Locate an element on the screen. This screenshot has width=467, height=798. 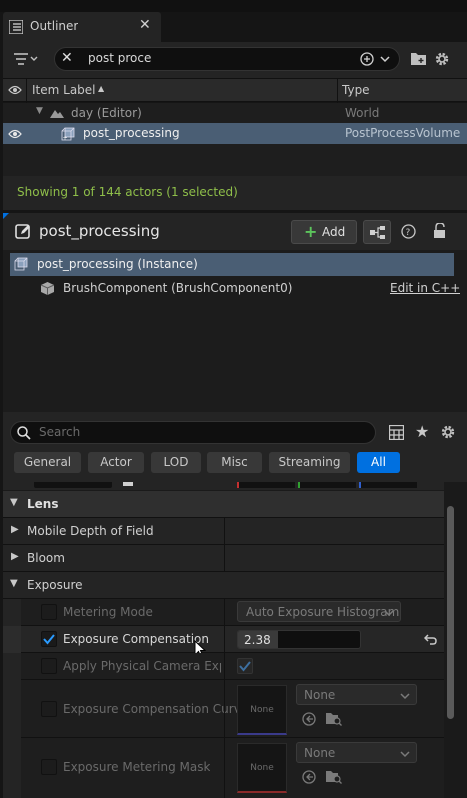
details-settings-gear-icon is located at coordinates (448, 432).